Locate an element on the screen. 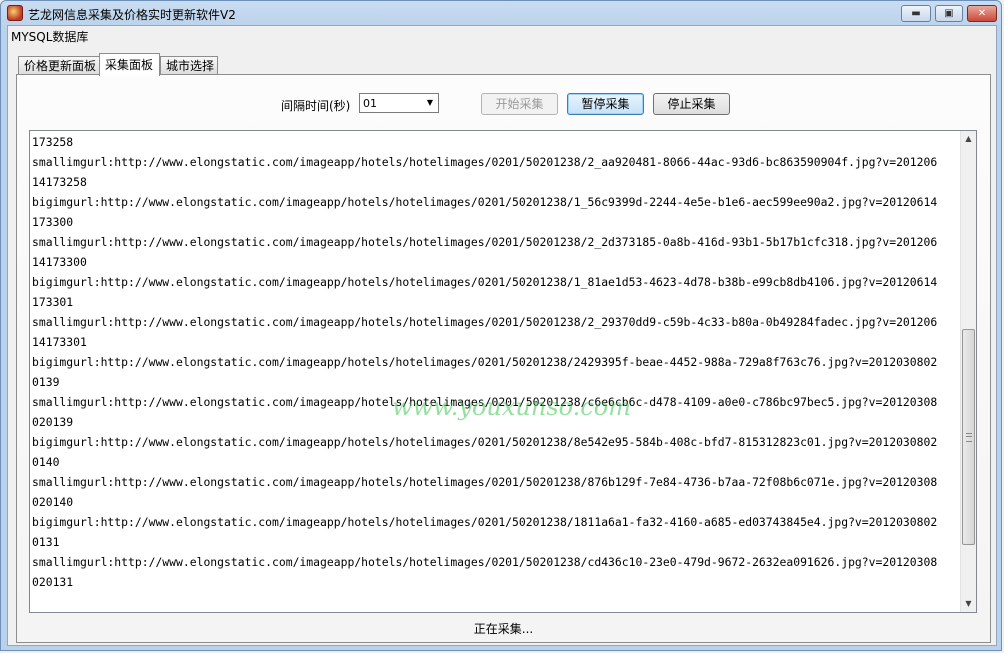 The width and height of the screenshot is (1004, 653). log-line: 020139 is located at coordinates (53, 422).